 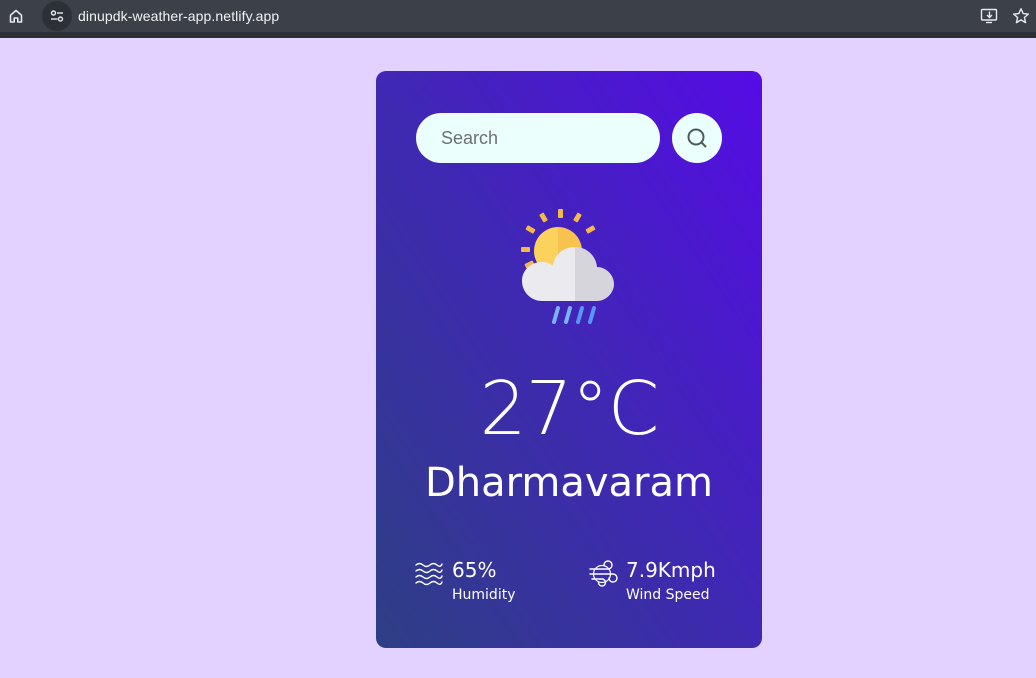 What do you see at coordinates (671, 570) in the screenshot?
I see `wind-speed-value: 7.9Kmph` at bounding box center [671, 570].